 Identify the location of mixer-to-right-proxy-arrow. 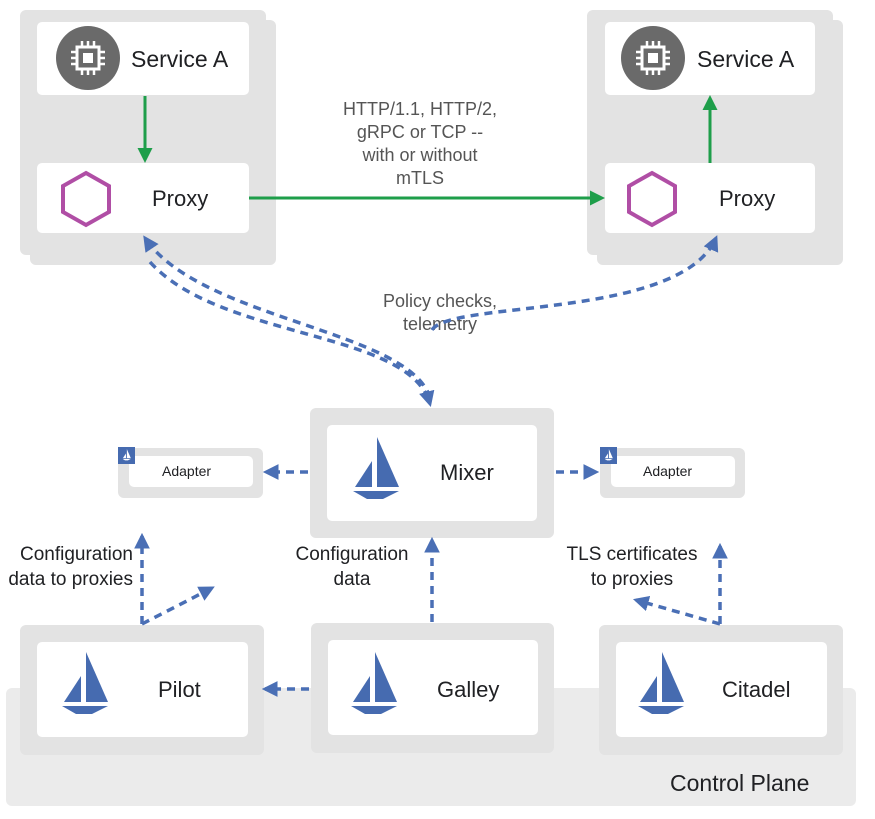
(574, 283).